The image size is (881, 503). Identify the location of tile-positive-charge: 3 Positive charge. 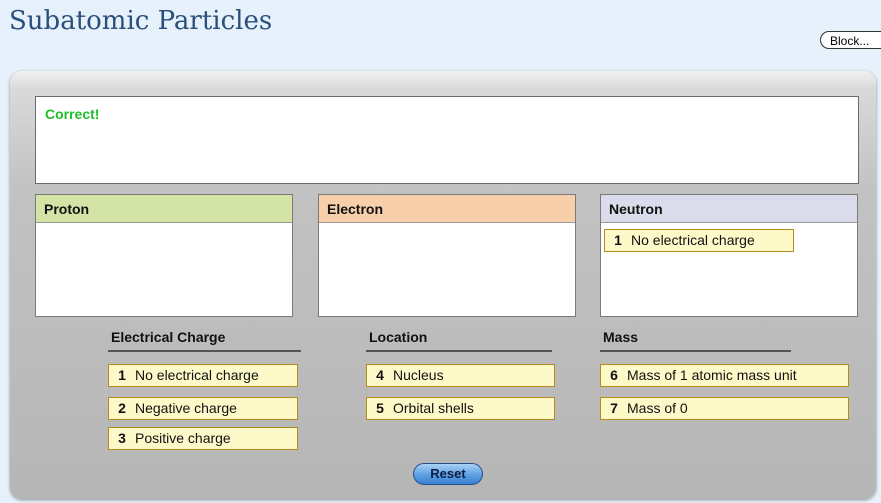
(203, 438).